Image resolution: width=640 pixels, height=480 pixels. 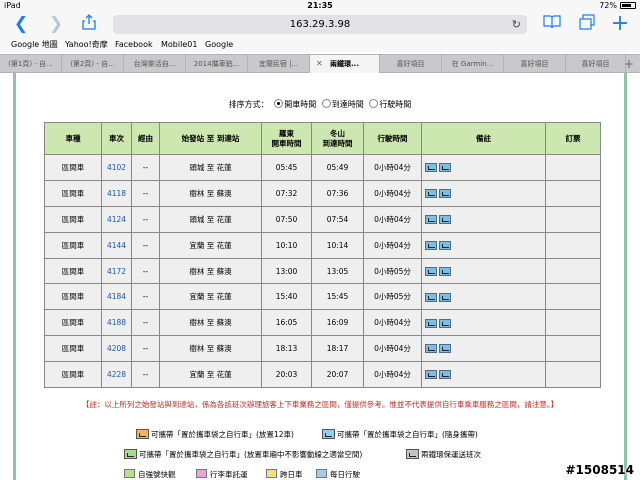 What do you see at coordinates (620, 24) in the screenshot?
I see `new-tab-button: +` at bounding box center [620, 24].